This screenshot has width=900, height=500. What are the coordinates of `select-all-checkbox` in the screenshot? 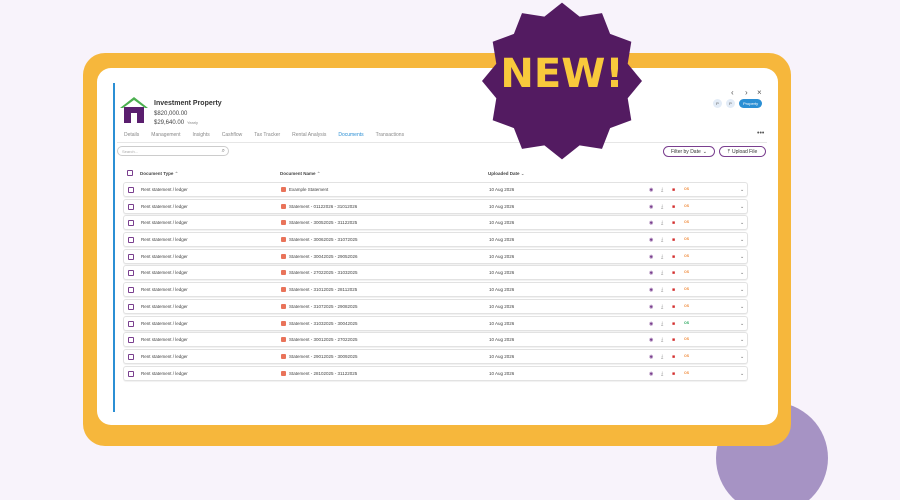 It's located at (130, 173).